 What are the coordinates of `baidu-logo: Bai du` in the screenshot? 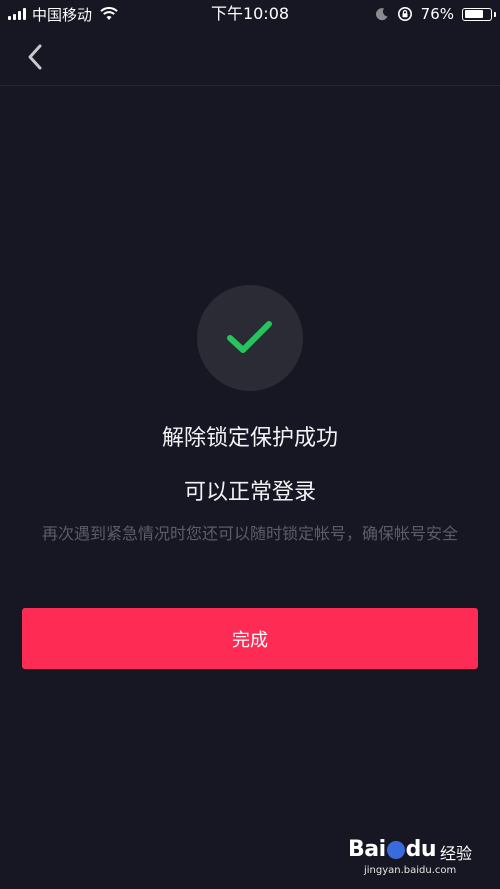 It's located at (392, 849).